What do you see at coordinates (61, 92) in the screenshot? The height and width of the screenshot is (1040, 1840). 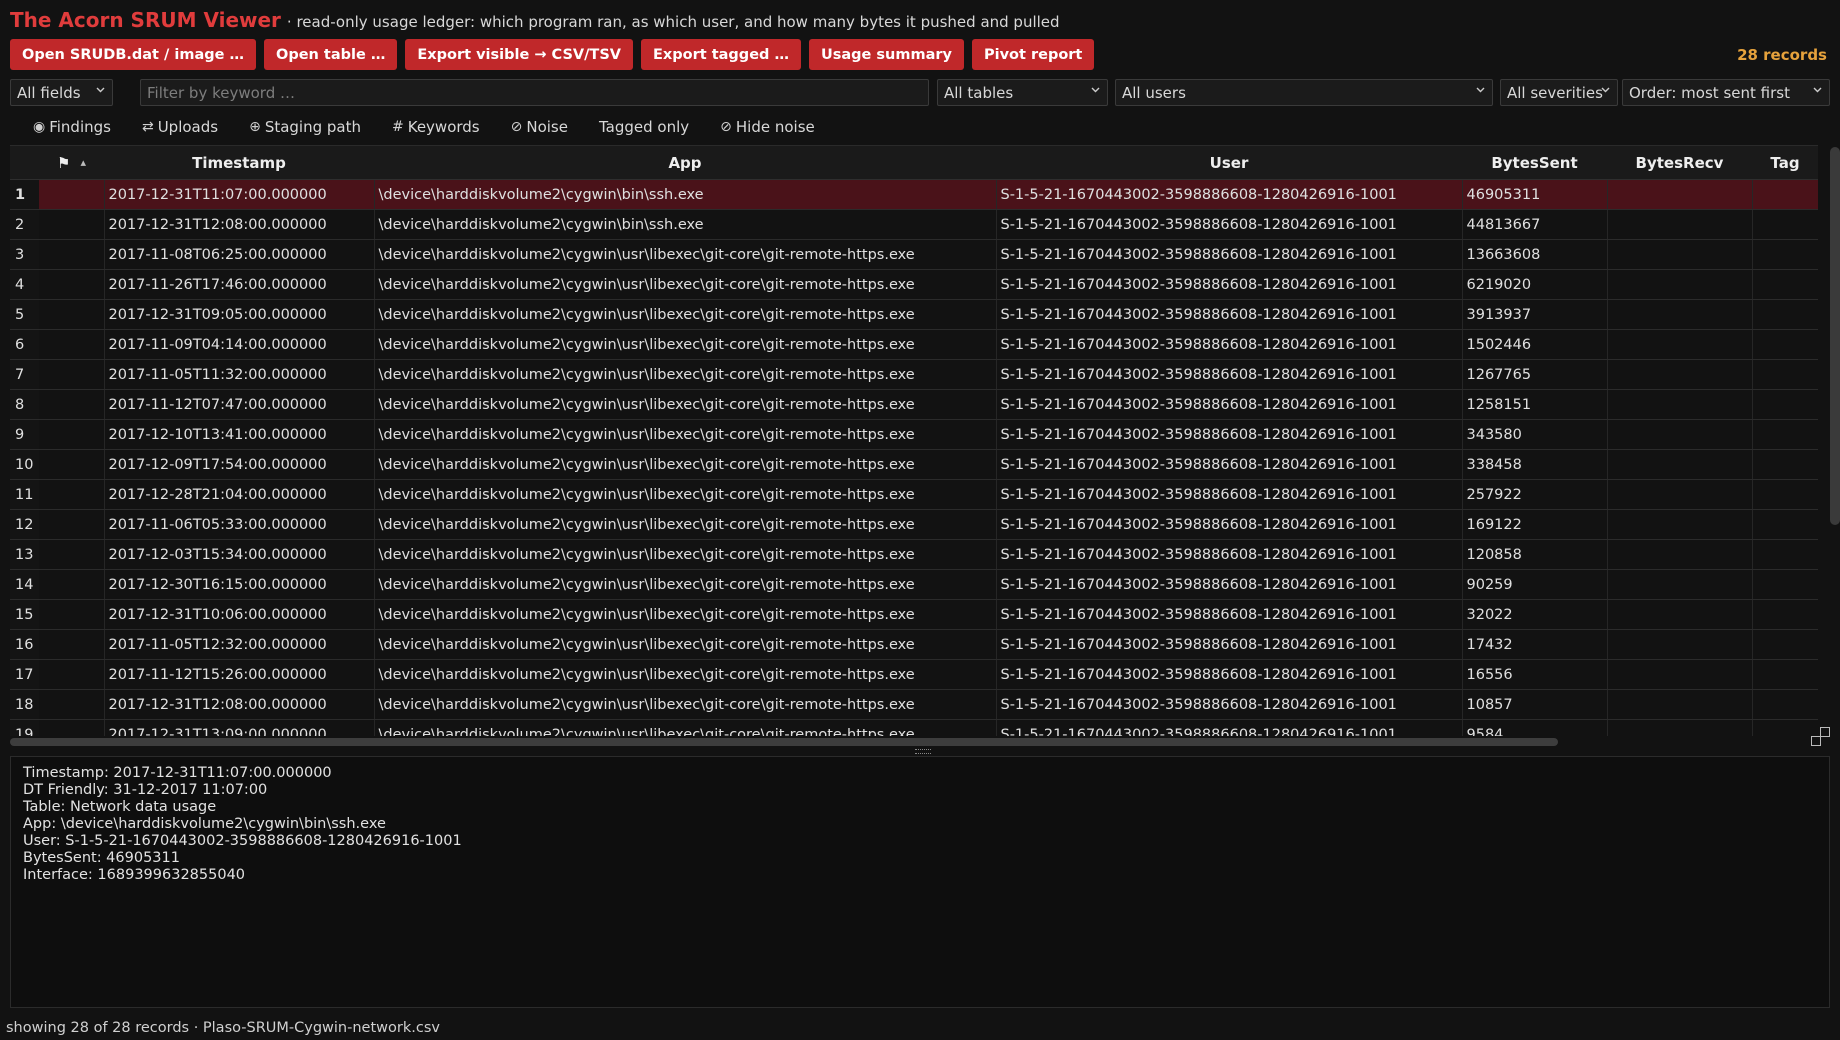 I see `field-select: All fields` at bounding box center [61, 92].